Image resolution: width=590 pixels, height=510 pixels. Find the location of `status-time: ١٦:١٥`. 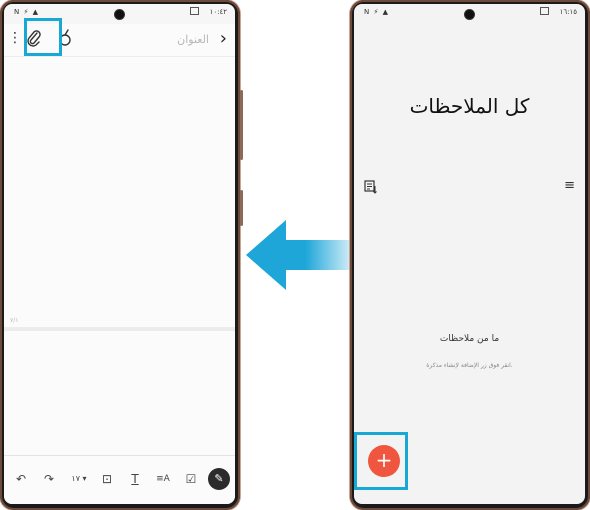

status-time: ١٦:١٥ is located at coordinates (568, 12).